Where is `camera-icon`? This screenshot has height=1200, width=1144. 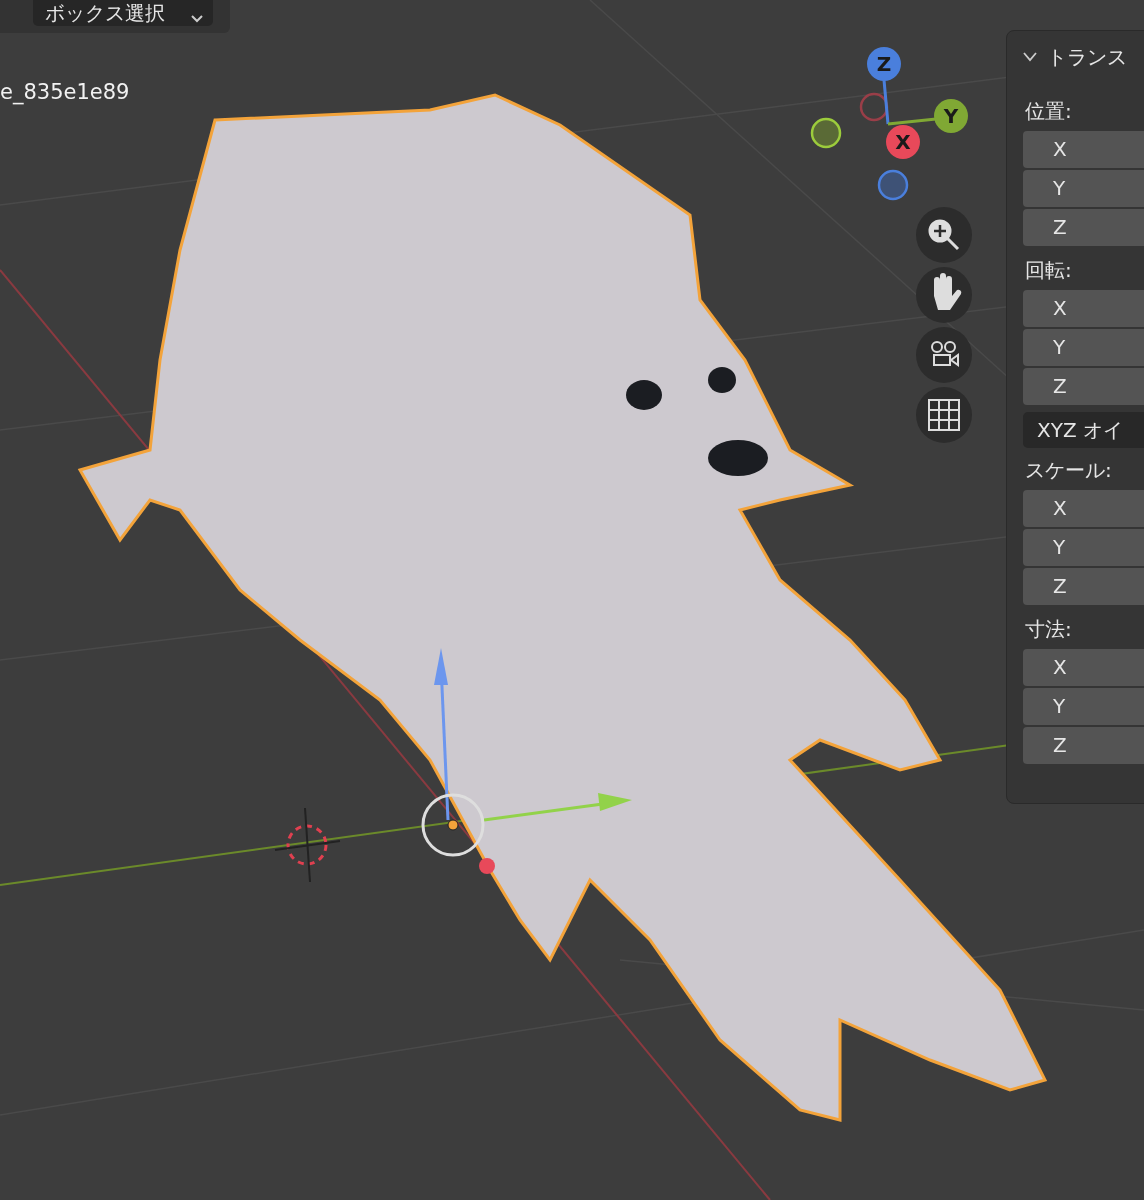 camera-icon is located at coordinates (944, 355).